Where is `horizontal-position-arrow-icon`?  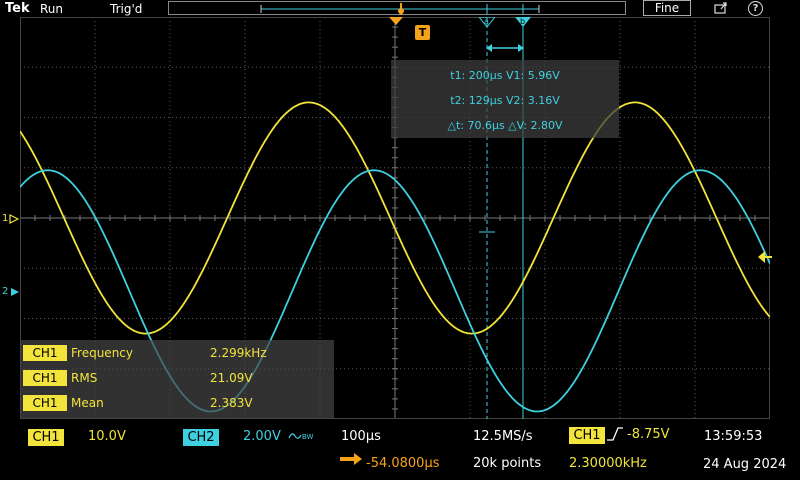
horizontal-position-arrow-icon is located at coordinates (351, 459).